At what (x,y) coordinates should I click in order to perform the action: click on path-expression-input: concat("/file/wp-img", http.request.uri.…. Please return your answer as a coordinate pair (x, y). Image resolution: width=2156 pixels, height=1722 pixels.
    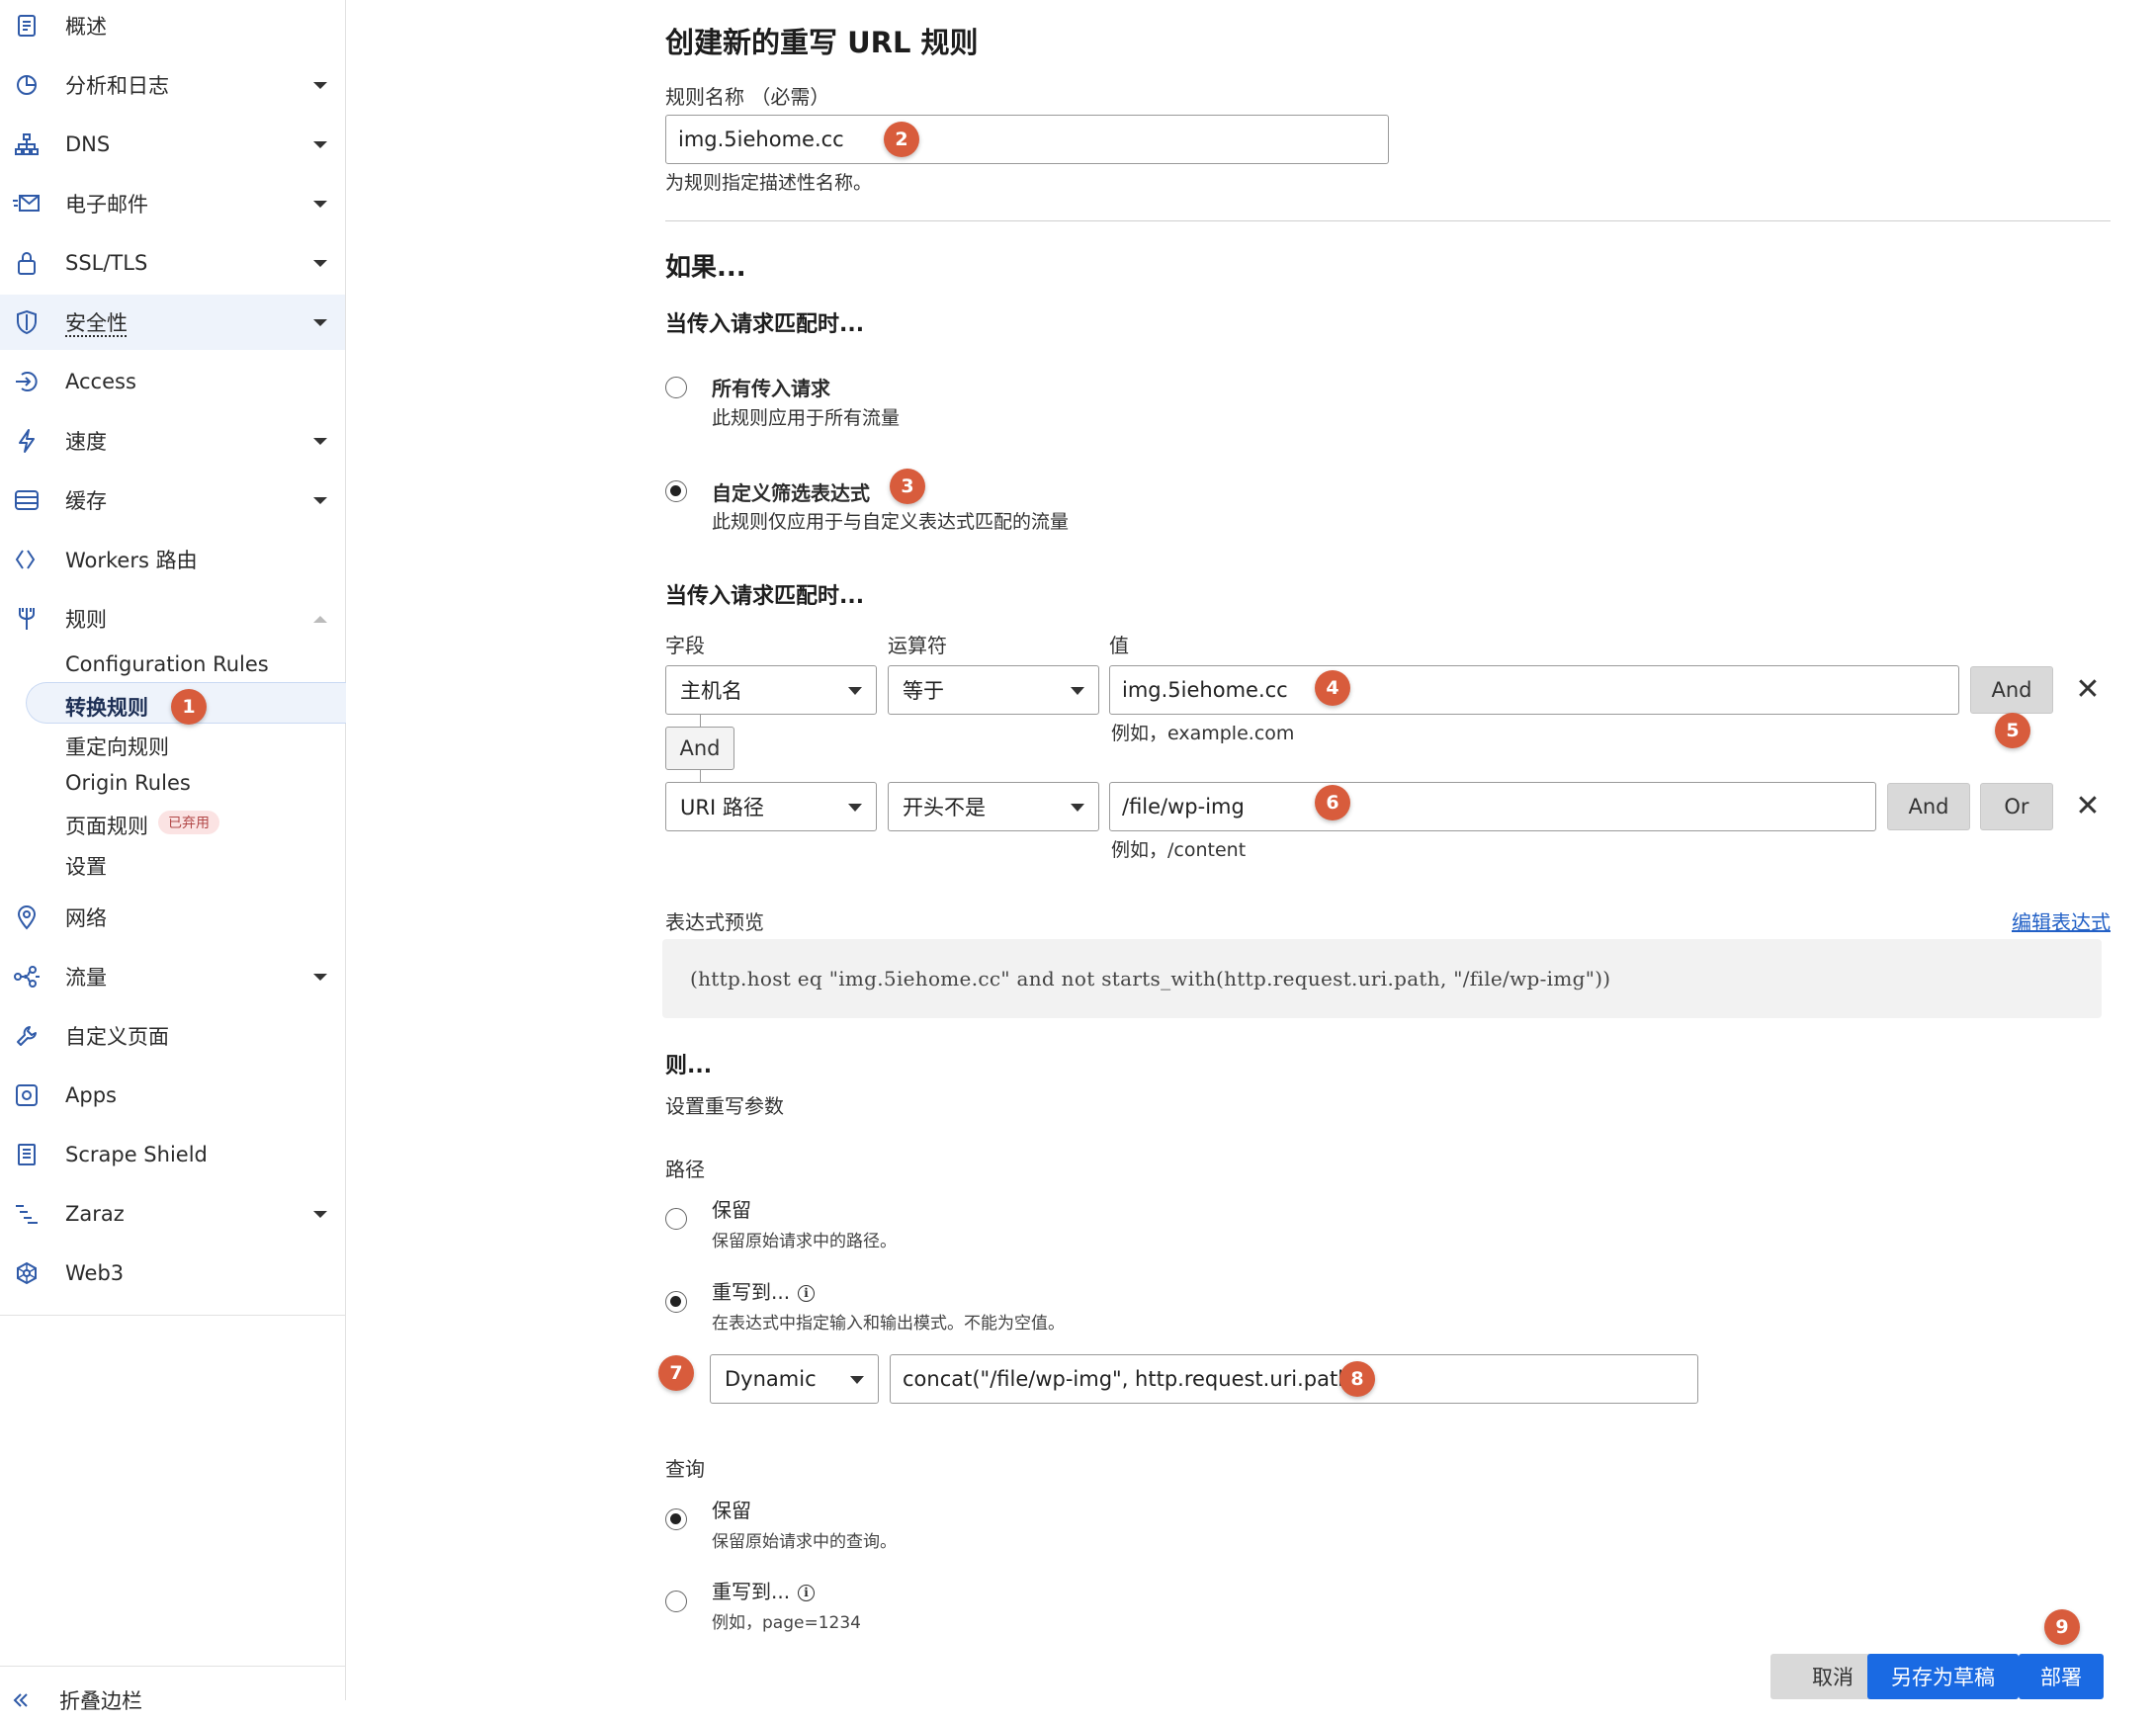
    Looking at the image, I should click on (1294, 1379).